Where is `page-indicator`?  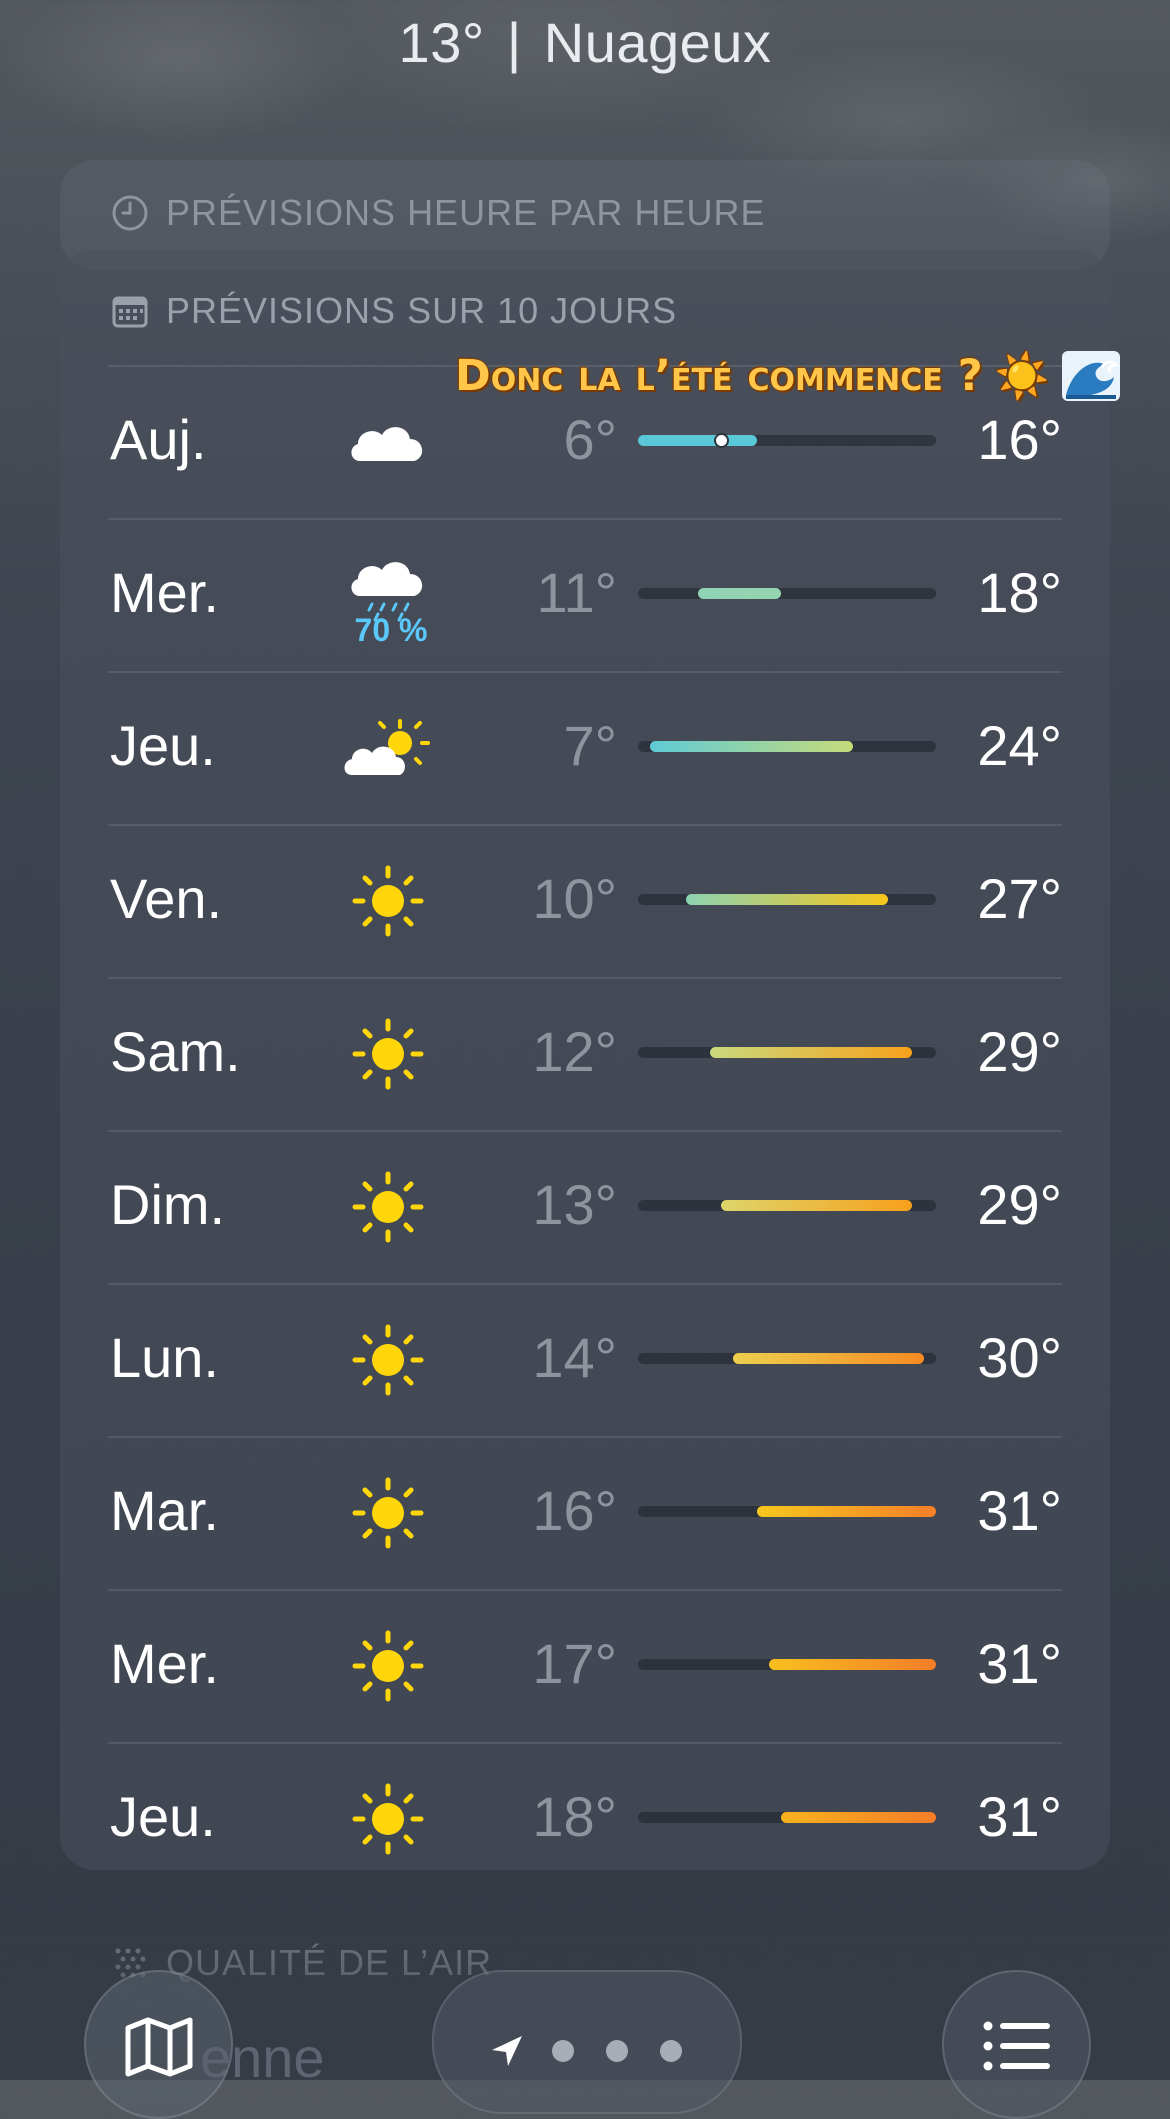
page-indicator is located at coordinates (587, 2042).